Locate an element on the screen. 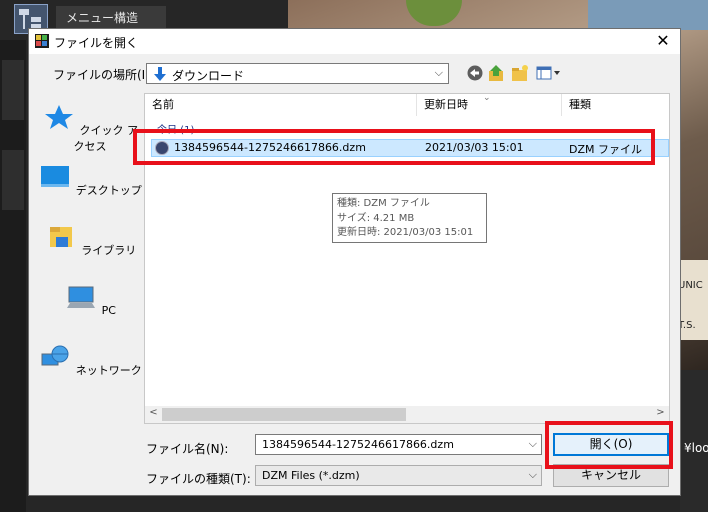 Image resolution: width=708 pixels, height=512 pixels. filename-label: ファイル名(N): is located at coordinates (187, 449).